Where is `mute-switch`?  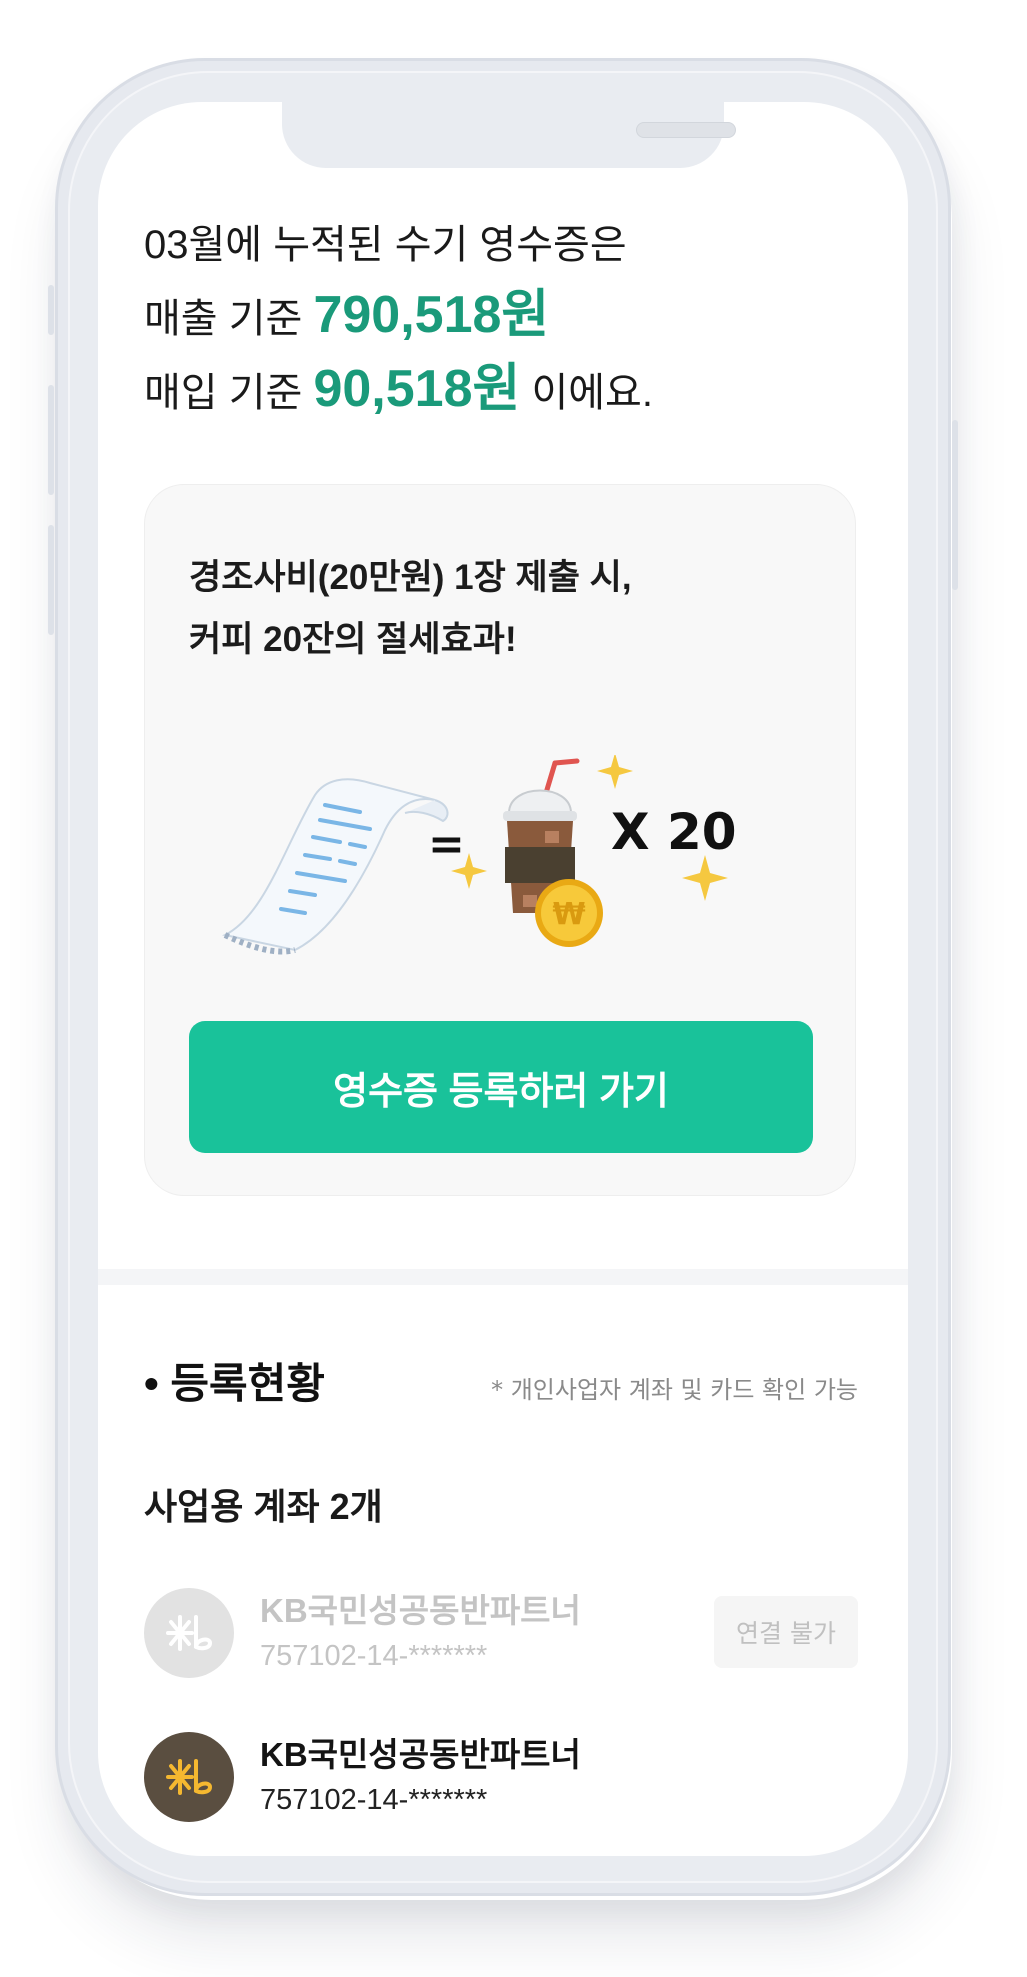 mute-switch is located at coordinates (51, 310).